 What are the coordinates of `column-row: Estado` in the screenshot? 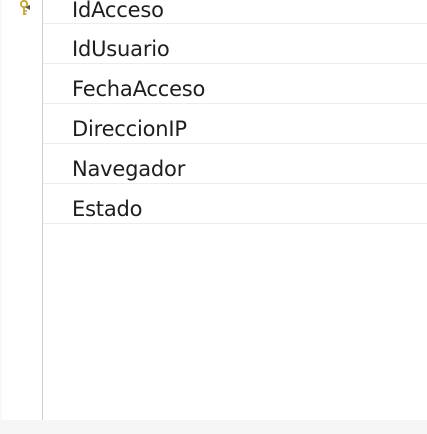 It's located at (235, 204).